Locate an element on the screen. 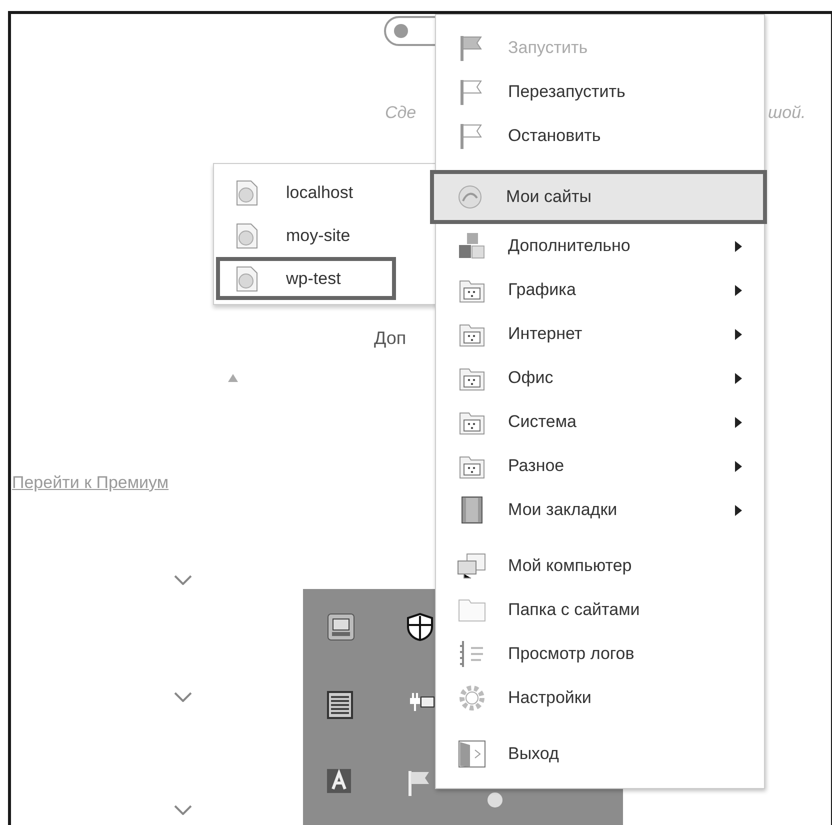  menu-item: Система is located at coordinates (600, 422).